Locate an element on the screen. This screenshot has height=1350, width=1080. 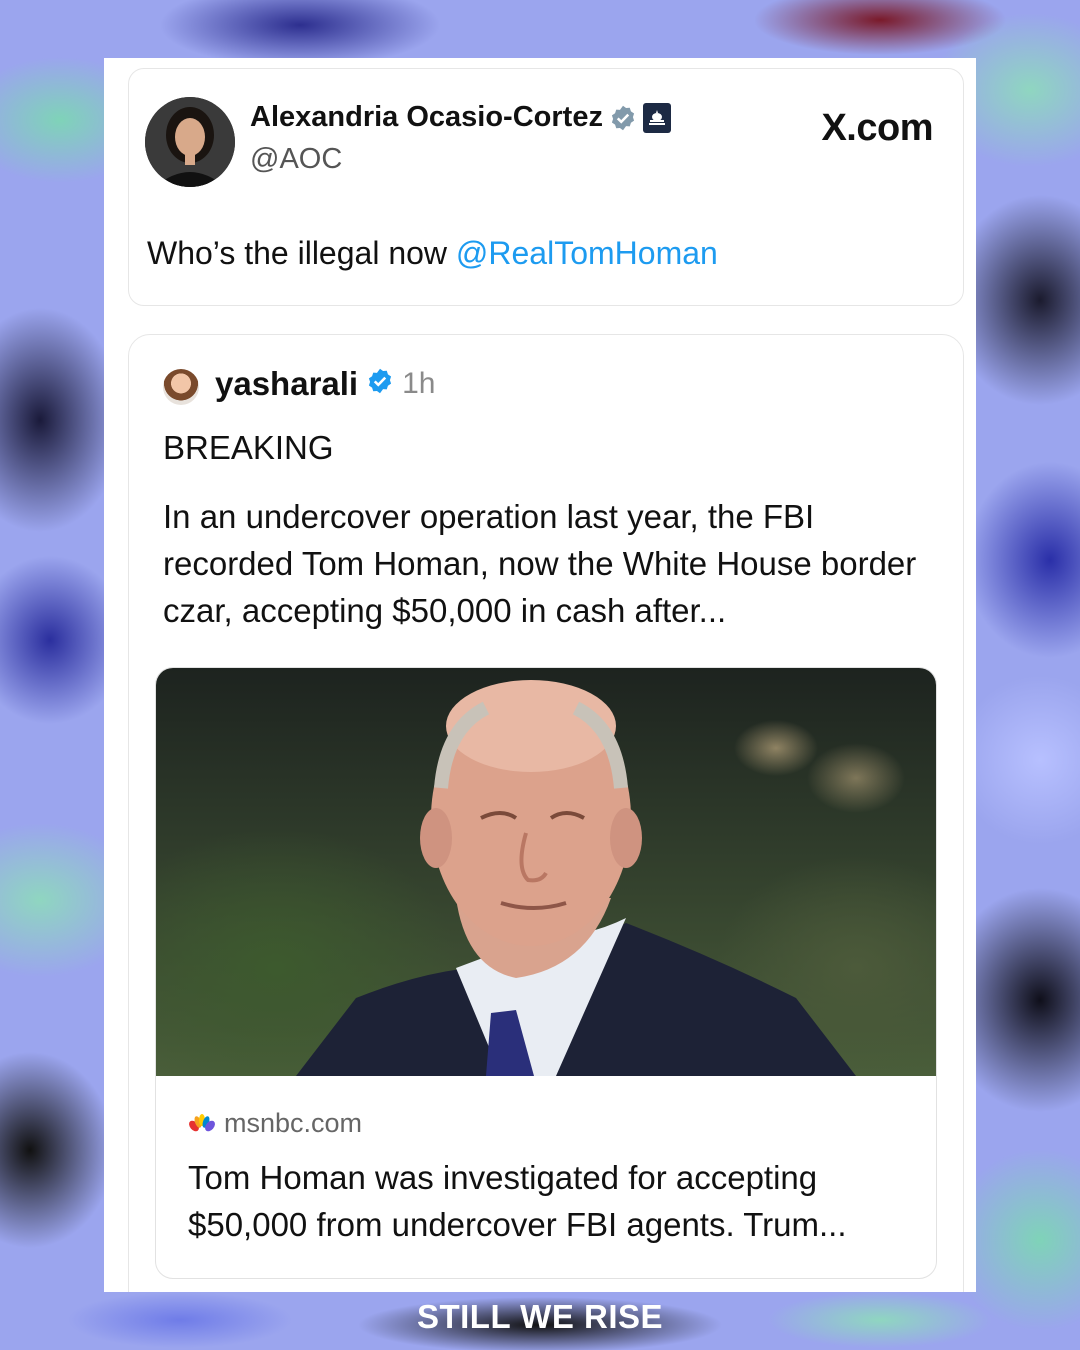
site-label: X.com is located at coordinates (877, 128).